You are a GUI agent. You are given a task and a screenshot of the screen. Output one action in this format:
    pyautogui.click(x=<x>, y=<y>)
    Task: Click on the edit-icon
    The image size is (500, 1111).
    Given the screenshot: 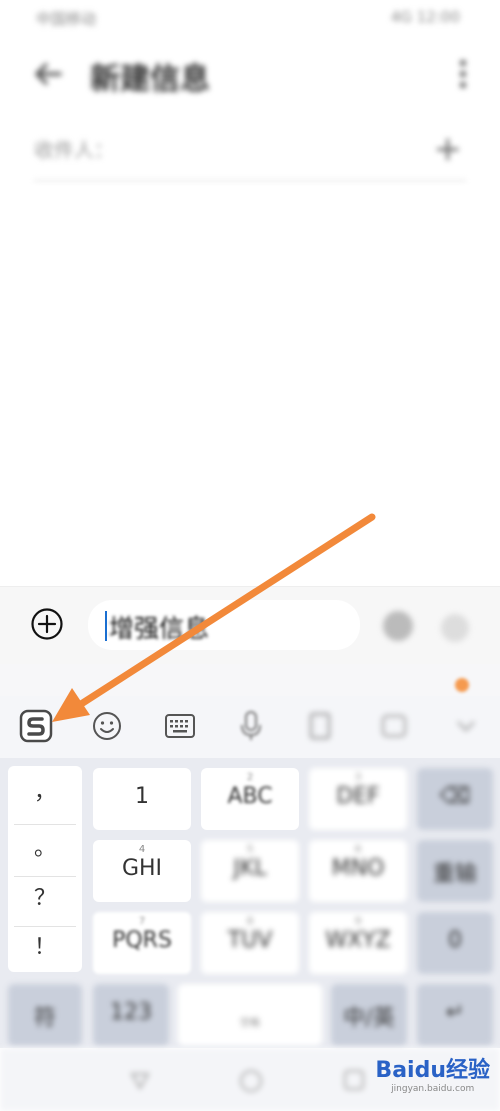 What is the action you would take?
    pyautogui.click(x=320, y=726)
    